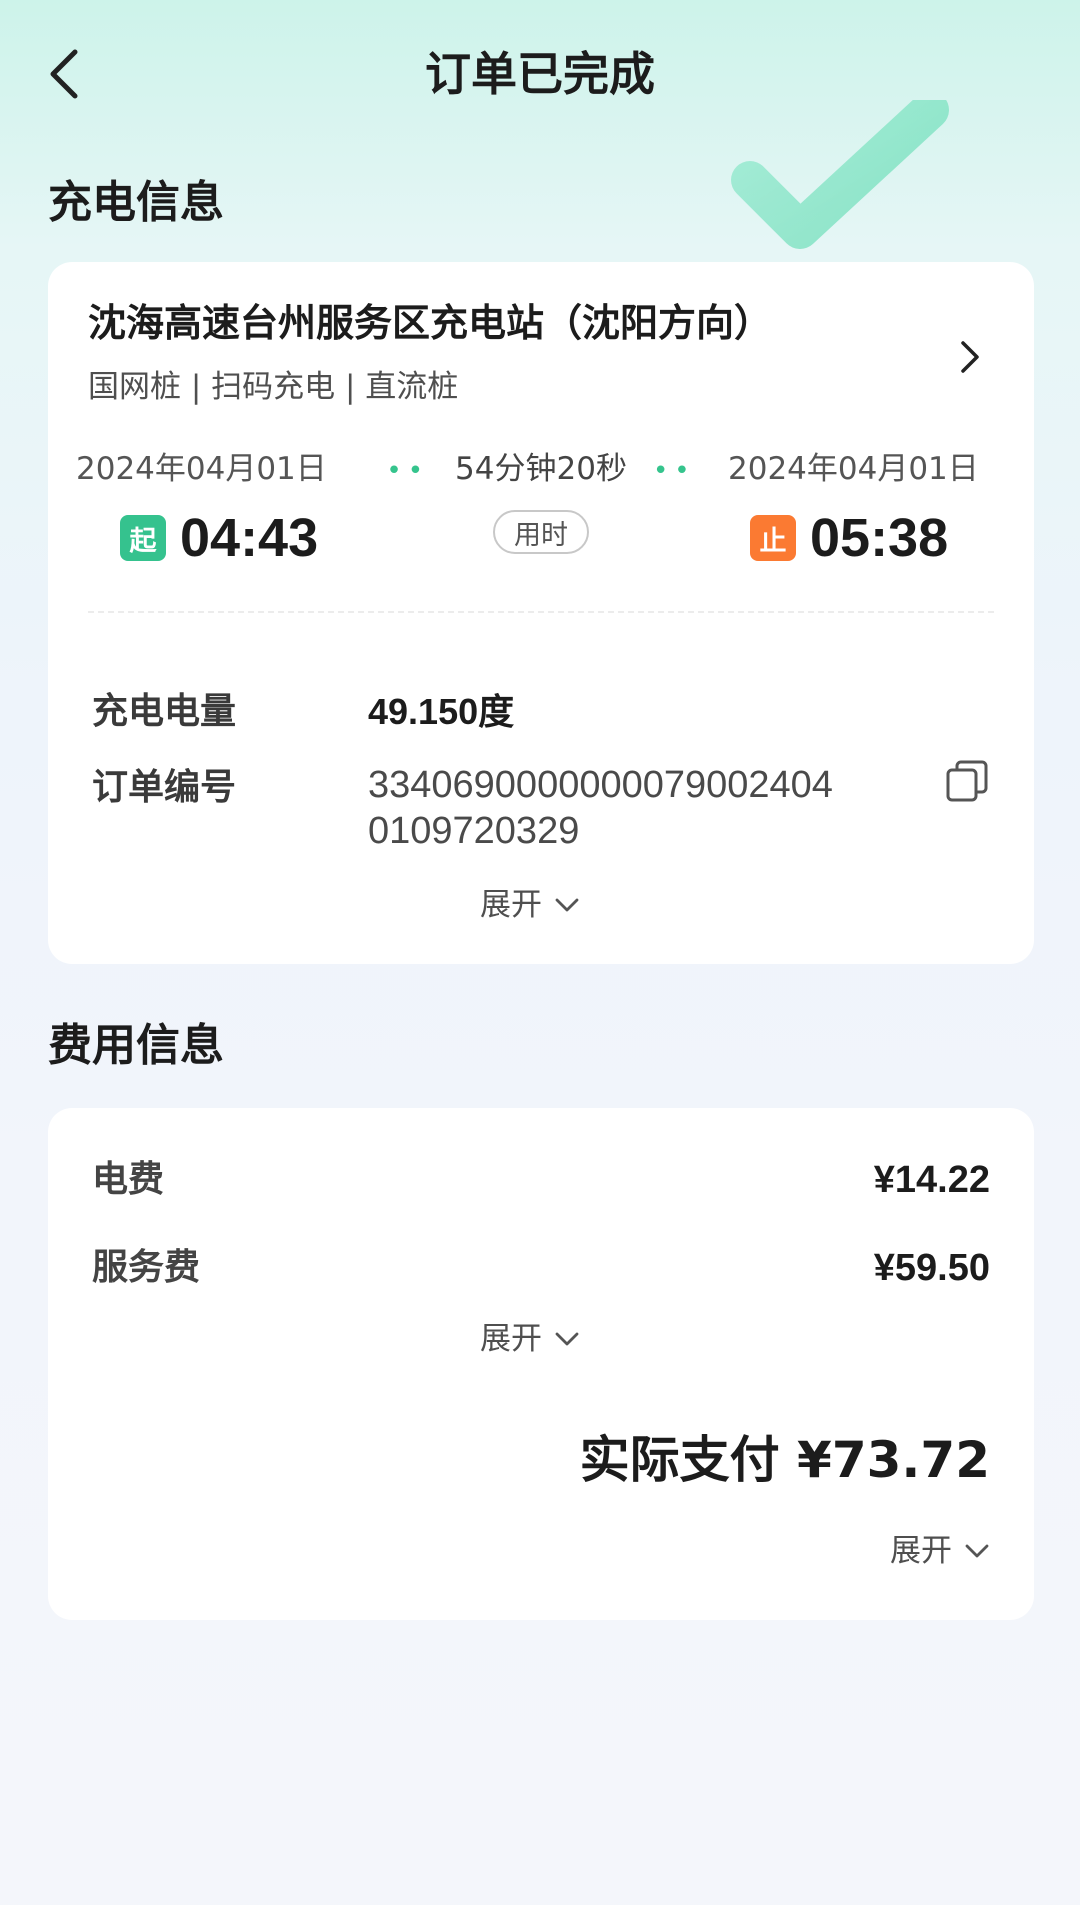 The height and width of the screenshot is (1905, 1080). I want to click on station-detail-button, so click(970, 357).